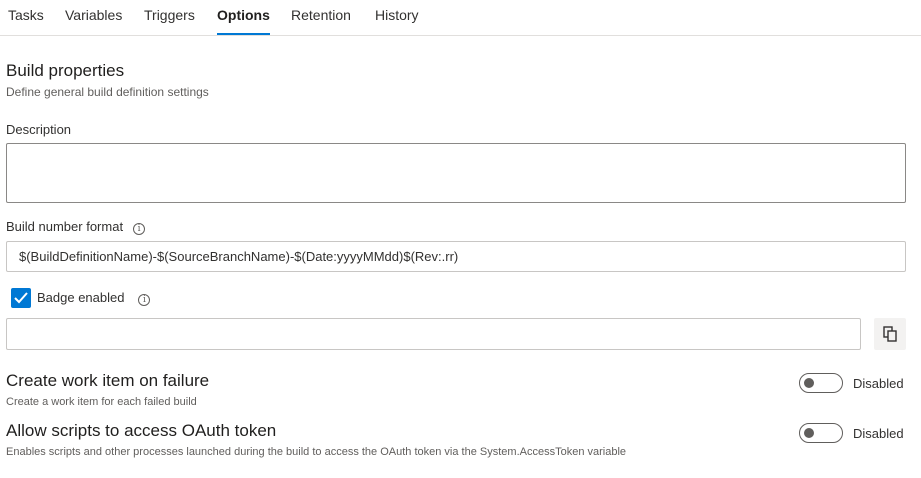  What do you see at coordinates (39, 129) in the screenshot?
I see `description-label: Description` at bounding box center [39, 129].